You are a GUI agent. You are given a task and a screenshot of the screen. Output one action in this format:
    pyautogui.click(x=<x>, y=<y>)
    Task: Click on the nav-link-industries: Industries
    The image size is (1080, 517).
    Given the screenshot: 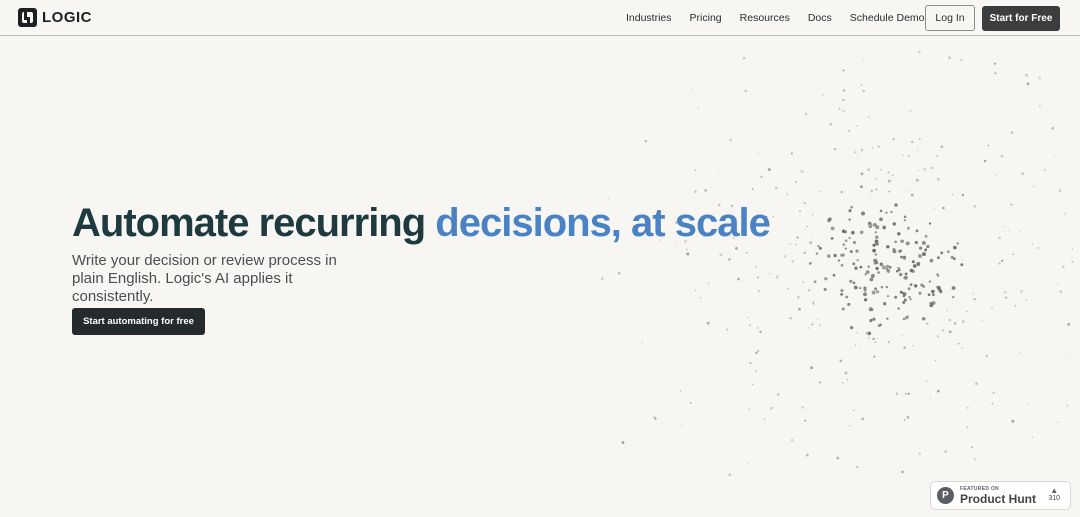 What is the action you would take?
    pyautogui.click(x=649, y=18)
    